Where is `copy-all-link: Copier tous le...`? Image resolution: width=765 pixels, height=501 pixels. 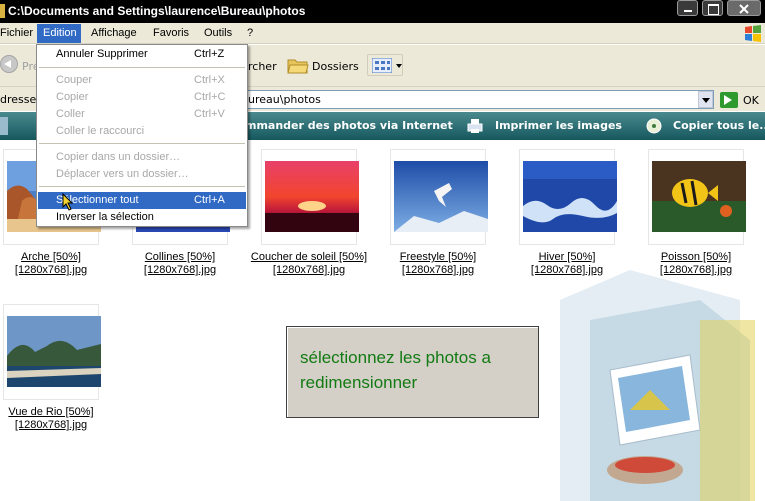 copy-all-link: Copier tous le... is located at coordinates (719, 125).